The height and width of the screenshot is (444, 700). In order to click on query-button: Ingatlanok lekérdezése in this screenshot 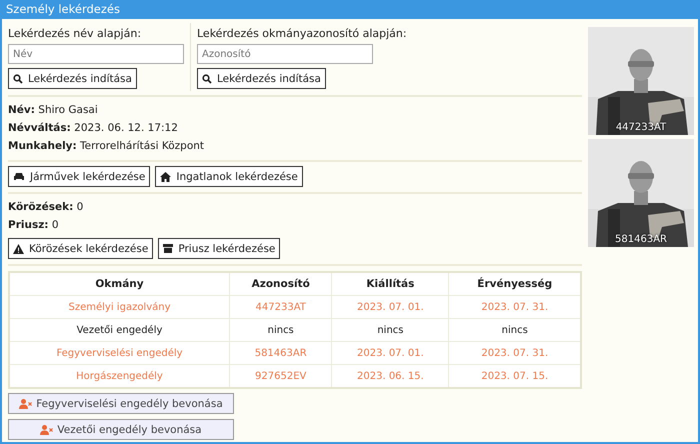, I will do `click(229, 176)`.